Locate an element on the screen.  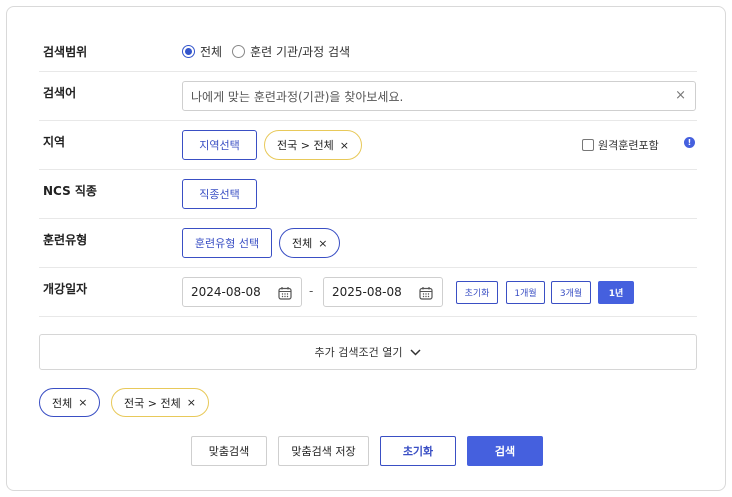
region-row: 지역 지역선택 전국 > 전체 × 원격훈련포함 ! is located at coordinates (368, 145).